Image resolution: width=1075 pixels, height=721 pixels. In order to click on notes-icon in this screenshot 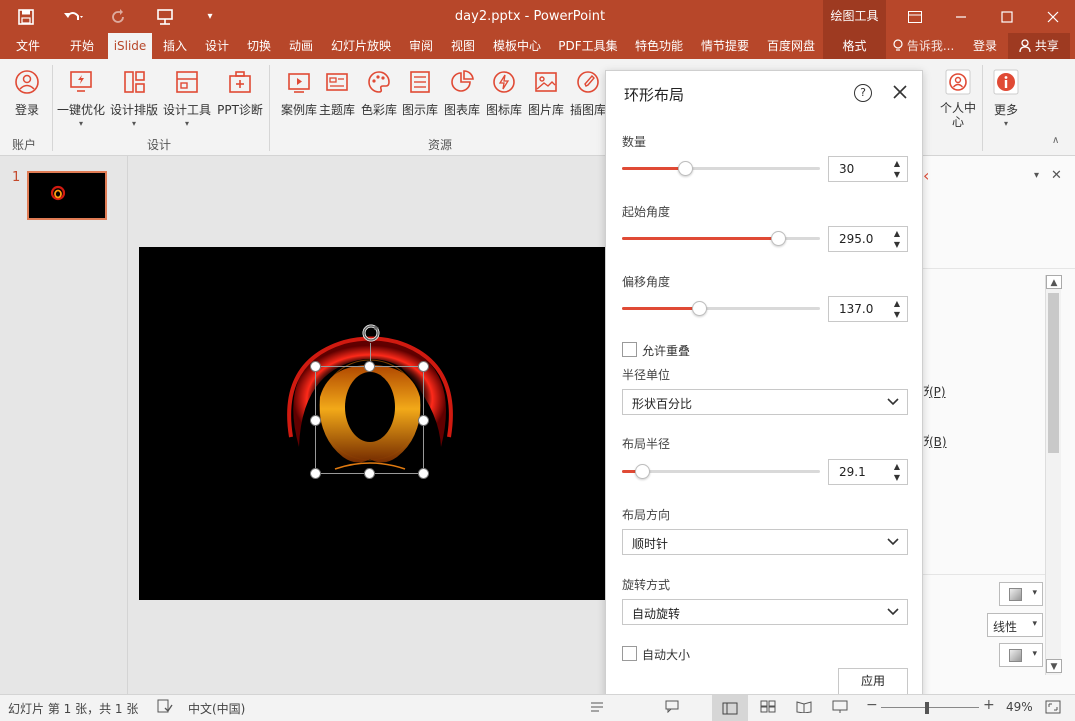, I will do `click(597, 707)`.